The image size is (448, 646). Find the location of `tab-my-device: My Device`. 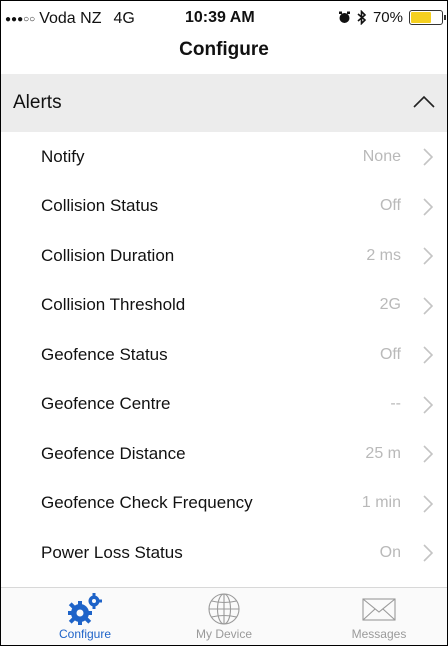

tab-my-device: My Device is located at coordinates (224, 616).